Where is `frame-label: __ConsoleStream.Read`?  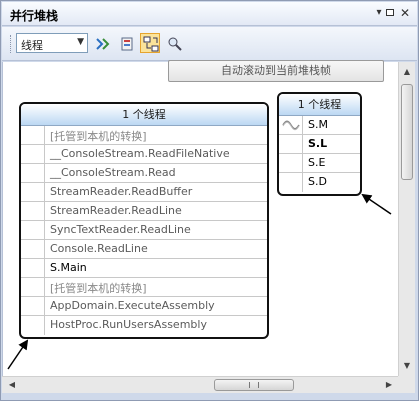 frame-label: __ConsoleStream.Read is located at coordinates (113, 172).